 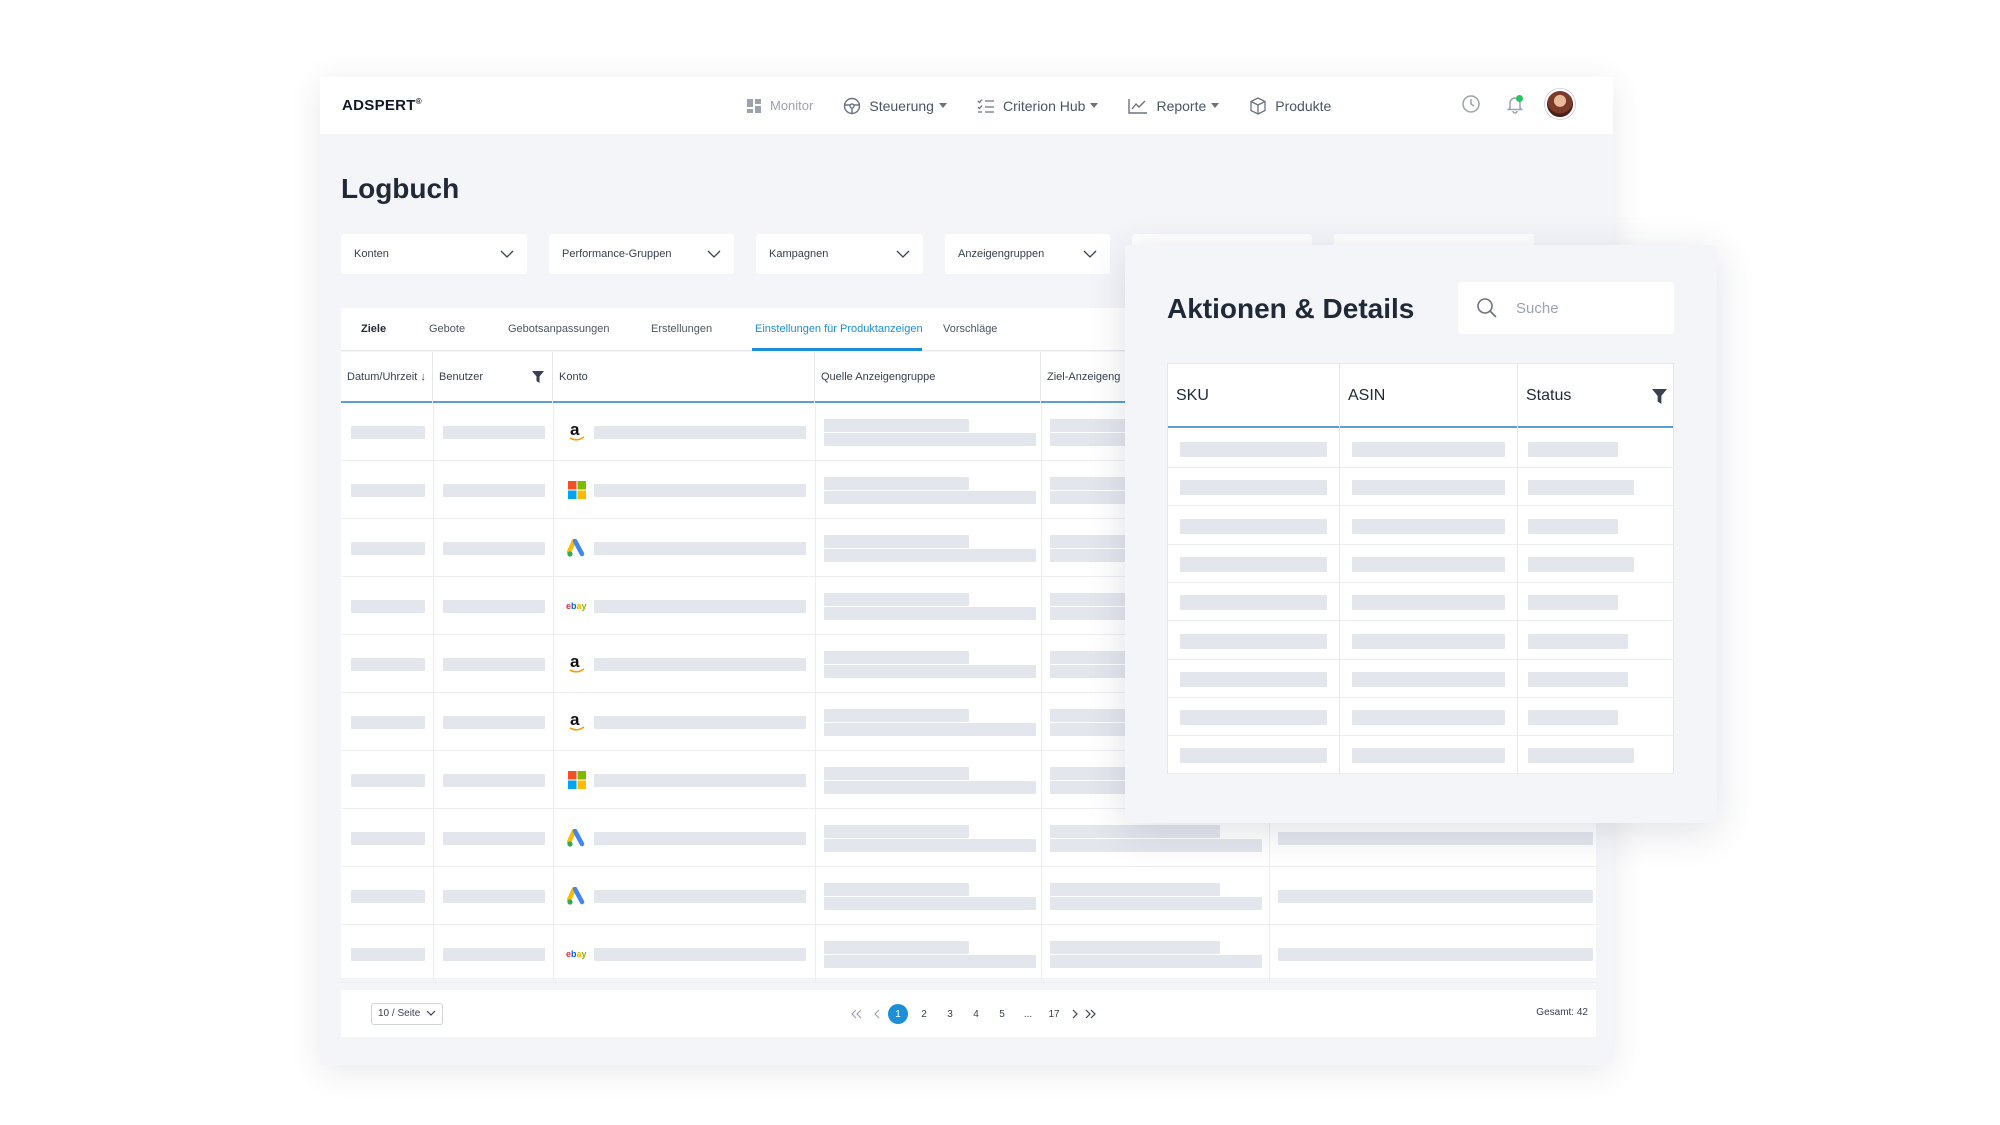 I want to click on table-row: ebay, so click(x=968, y=954).